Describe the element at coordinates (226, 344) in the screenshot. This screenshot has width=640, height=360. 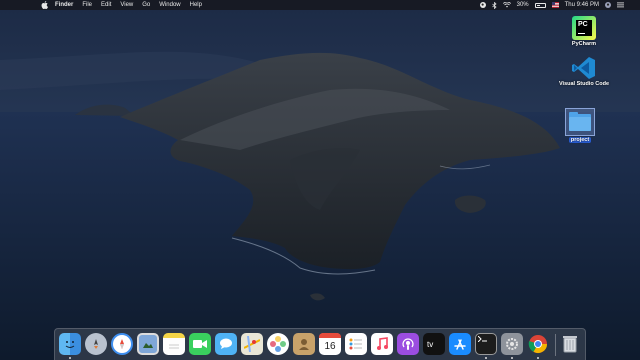
I see `dock-messages-icon` at that location.